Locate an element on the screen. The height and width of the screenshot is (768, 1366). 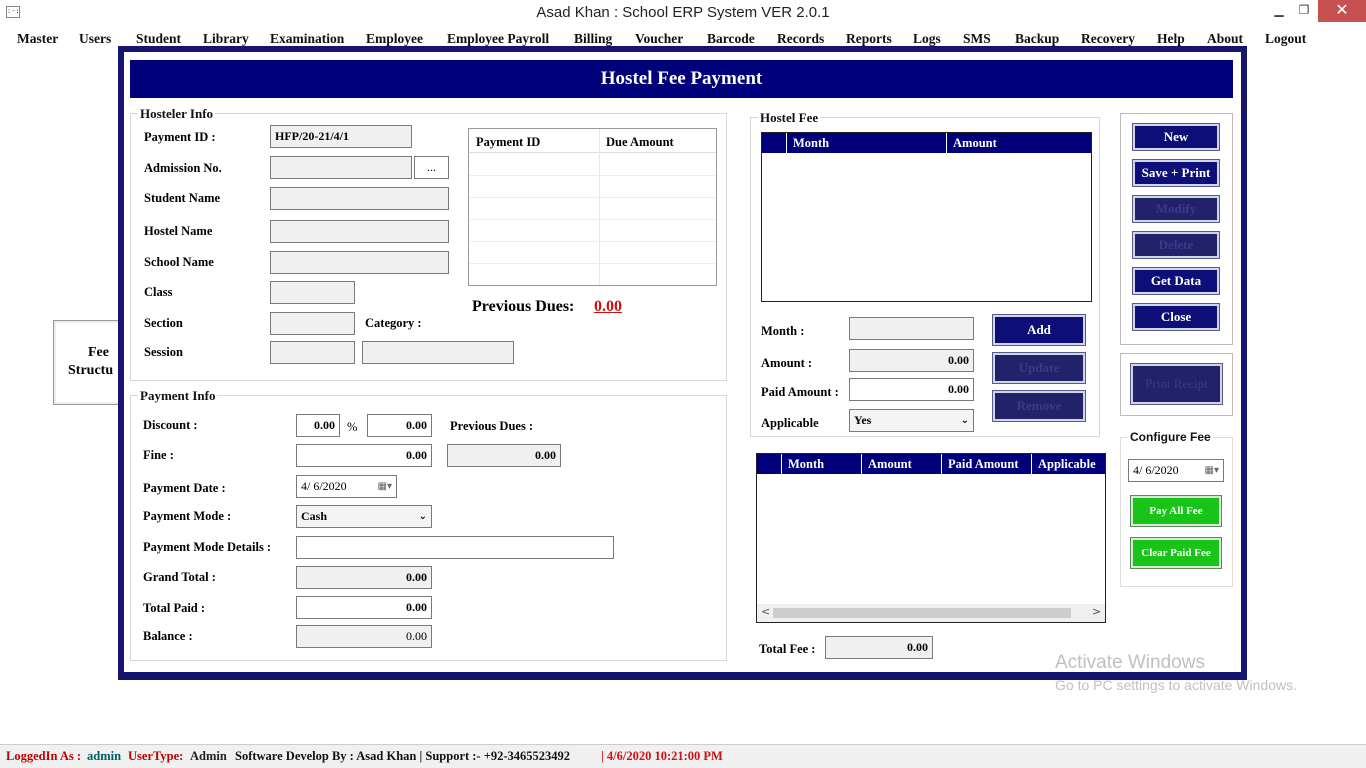
scroll-left-icon: < is located at coordinates (765, 611).